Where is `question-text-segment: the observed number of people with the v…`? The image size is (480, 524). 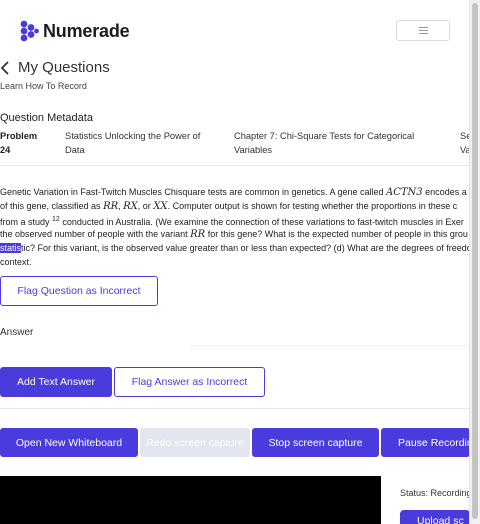 question-text-segment: the observed number of people with the v… is located at coordinates (95, 234).